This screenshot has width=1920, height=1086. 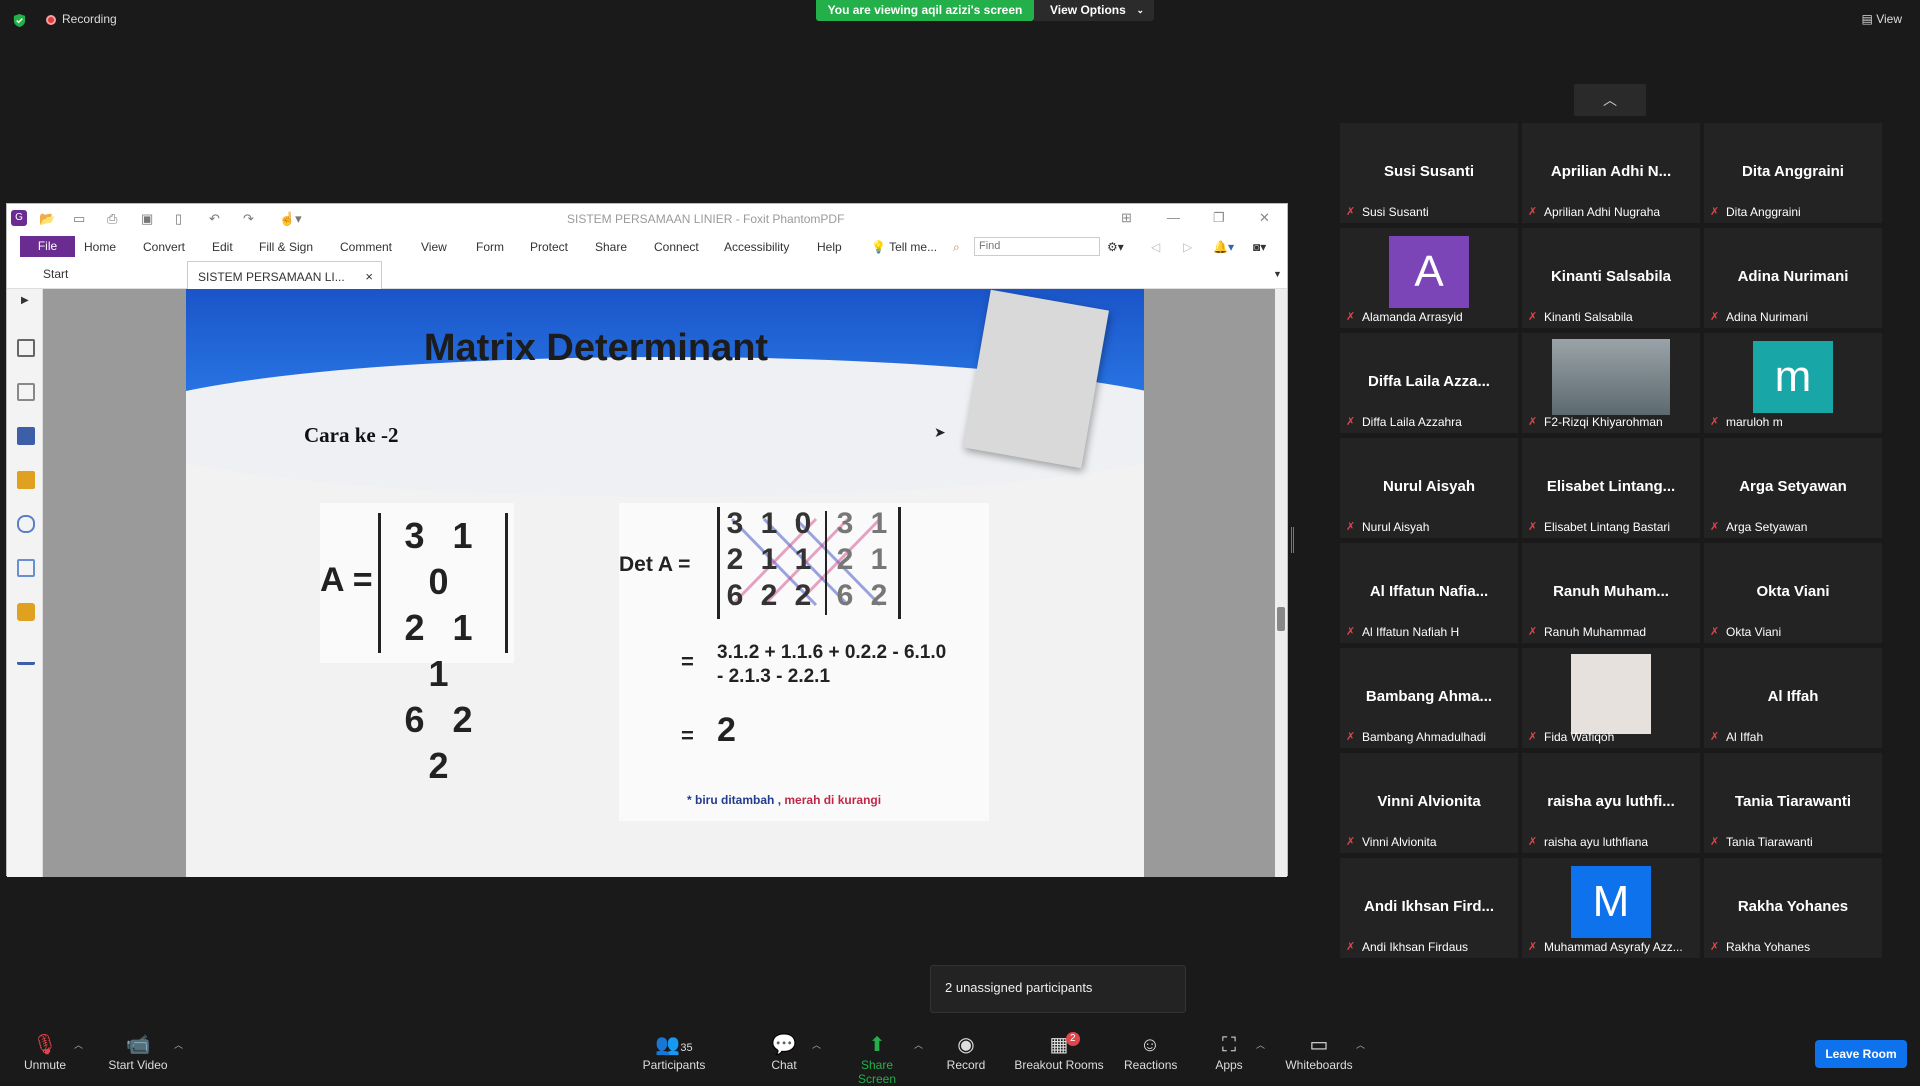 I want to click on participant-tile: Al Iffatun Nafia... ✗ Al Iffatun Nafiah H, so click(x=1429, y=593).